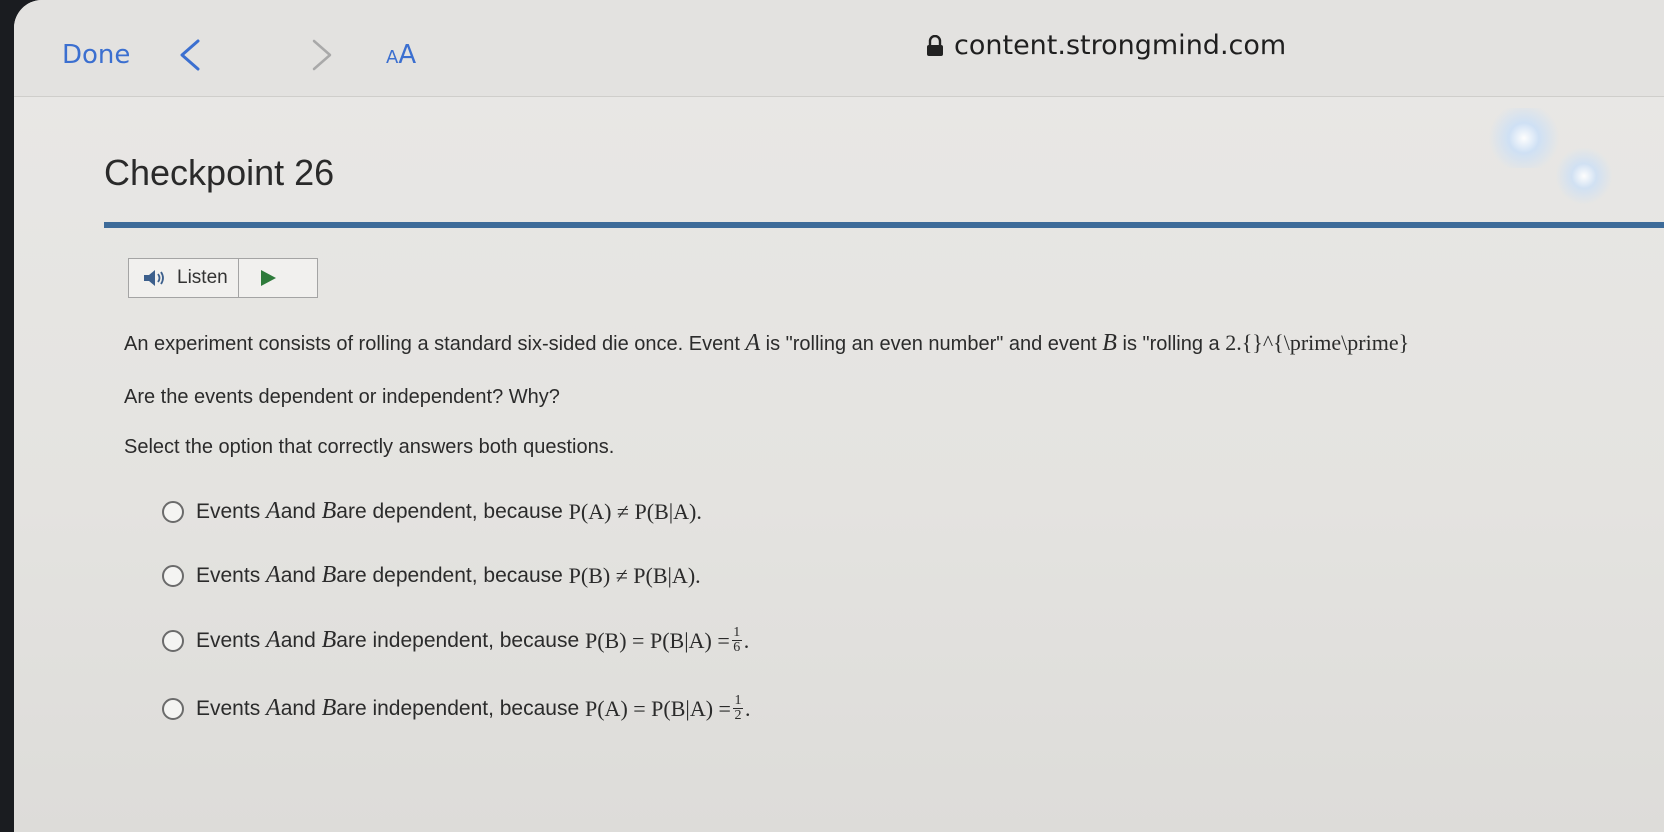 The height and width of the screenshot is (832, 1664). What do you see at coordinates (884, 225) in the screenshot?
I see `title-divider` at bounding box center [884, 225].